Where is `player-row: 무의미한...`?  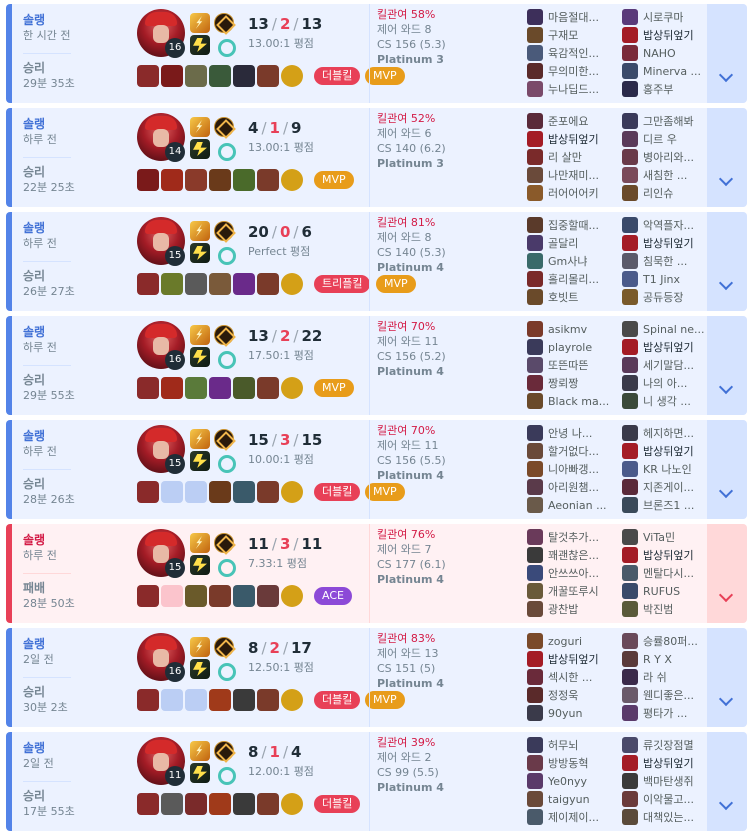
player-row: 무의미한... is located at coordinates (572, 71).